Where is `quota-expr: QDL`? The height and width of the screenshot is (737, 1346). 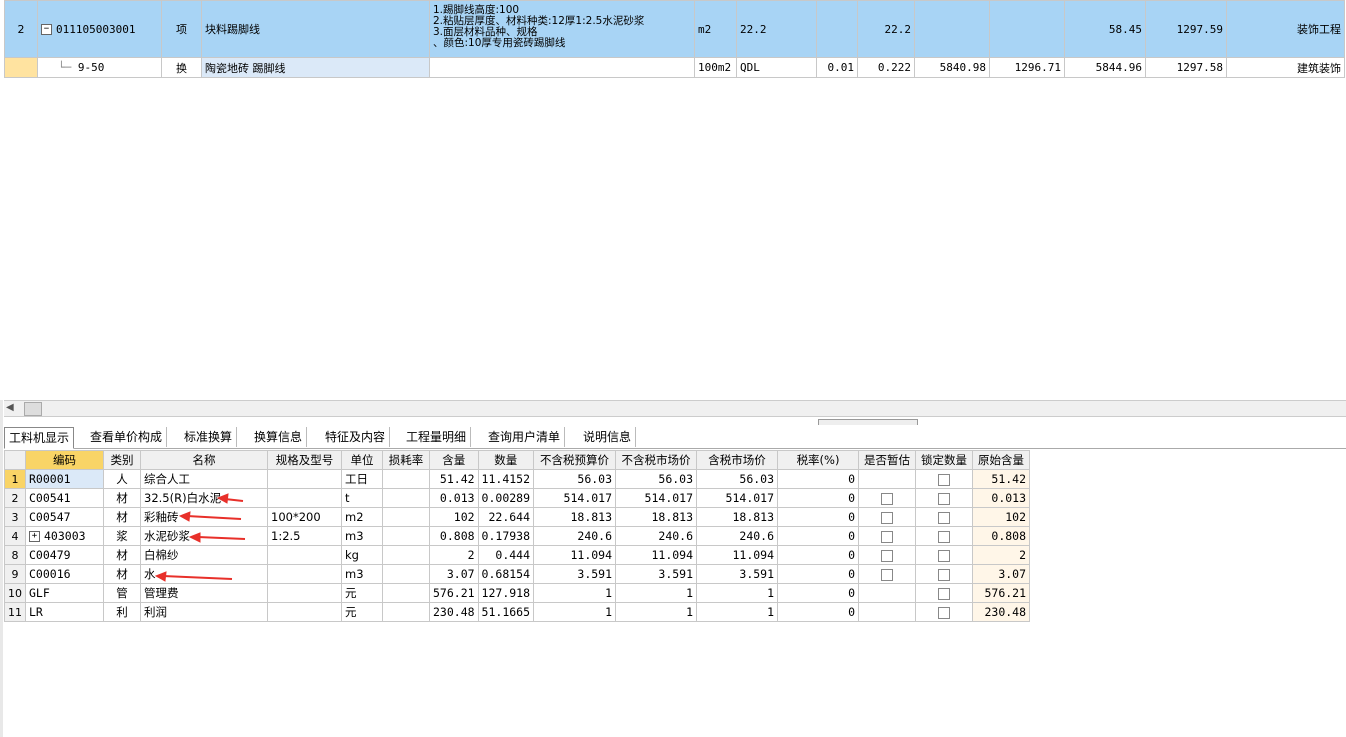 quota-expr: QDL is located at coordinates (776, 67).